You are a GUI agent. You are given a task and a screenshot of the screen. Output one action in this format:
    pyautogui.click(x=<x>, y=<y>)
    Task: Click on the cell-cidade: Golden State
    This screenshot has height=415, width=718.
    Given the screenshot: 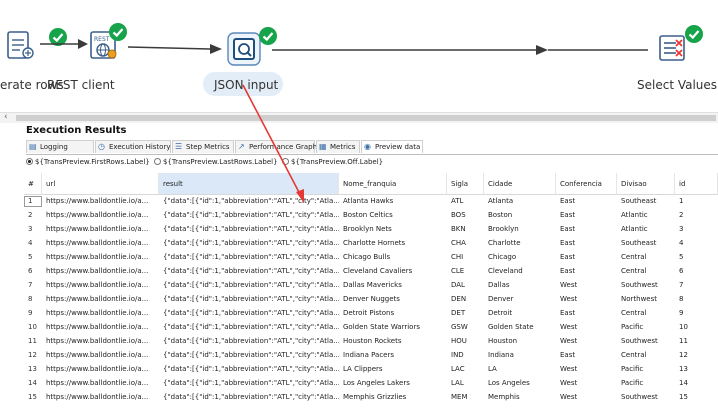 What is the action you would take?
    pyautogui.click(x=520, y=327)
    